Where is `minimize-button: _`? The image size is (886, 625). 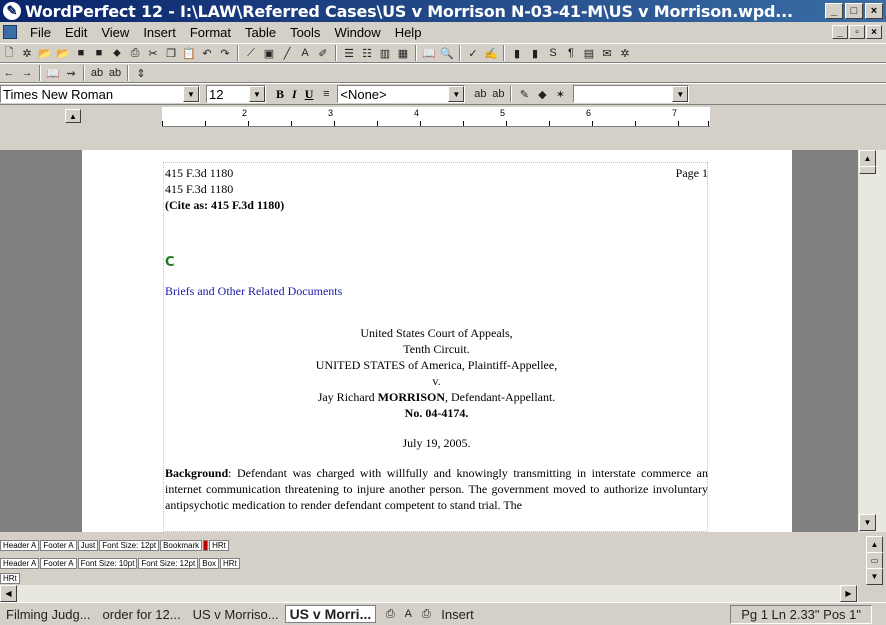 minimize-button: _ is located at coordinates (834, 11).